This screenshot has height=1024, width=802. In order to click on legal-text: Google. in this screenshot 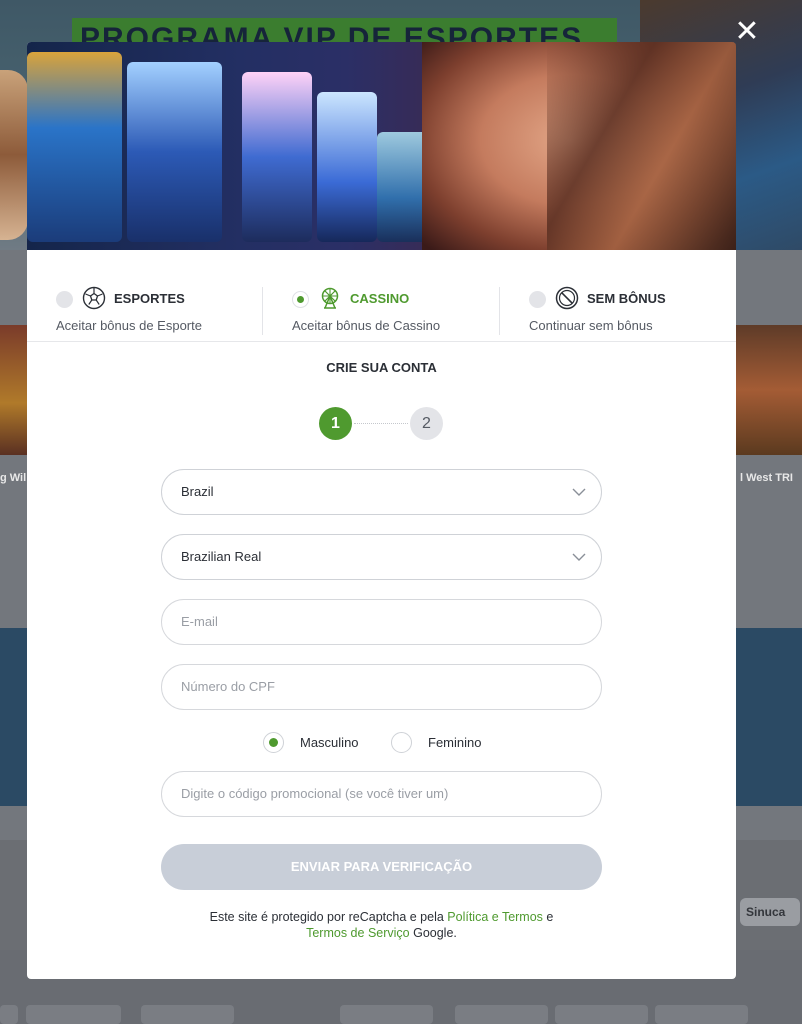, I will do `click(433, 933)`.